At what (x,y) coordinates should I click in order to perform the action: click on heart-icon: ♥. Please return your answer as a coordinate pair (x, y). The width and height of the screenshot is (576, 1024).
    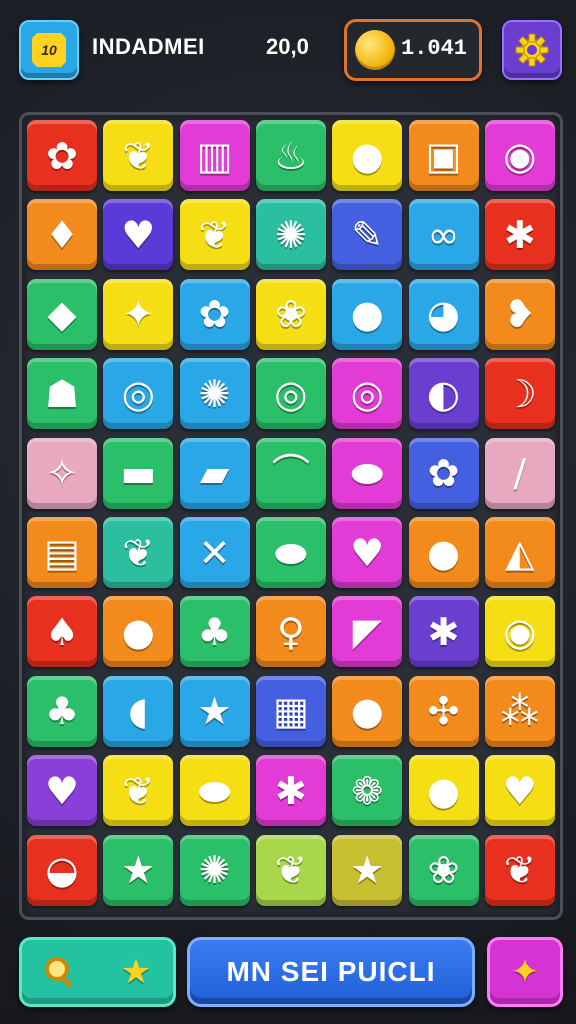
    Looking at the image, I should click on (367, 552).